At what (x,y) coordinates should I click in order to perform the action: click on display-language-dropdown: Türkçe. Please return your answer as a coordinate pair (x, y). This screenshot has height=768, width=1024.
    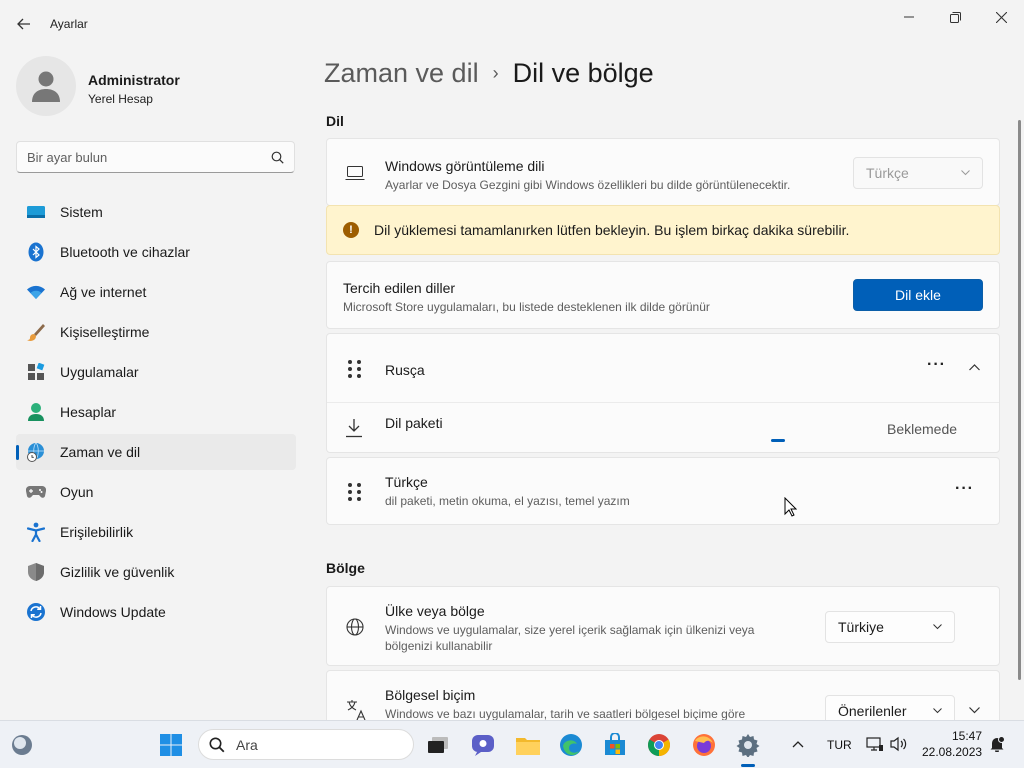
    Looking at the image, I should click on (918, 173).